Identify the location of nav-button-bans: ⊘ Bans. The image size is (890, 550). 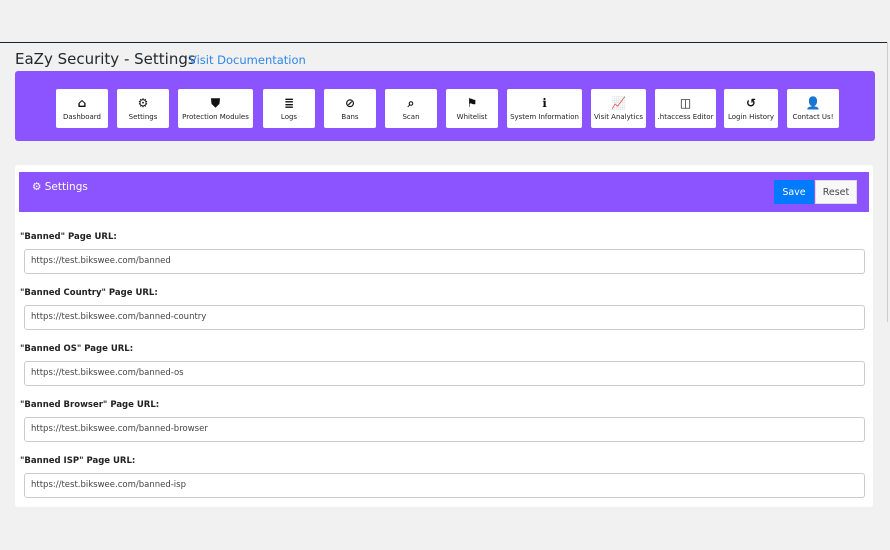
(350, 108).